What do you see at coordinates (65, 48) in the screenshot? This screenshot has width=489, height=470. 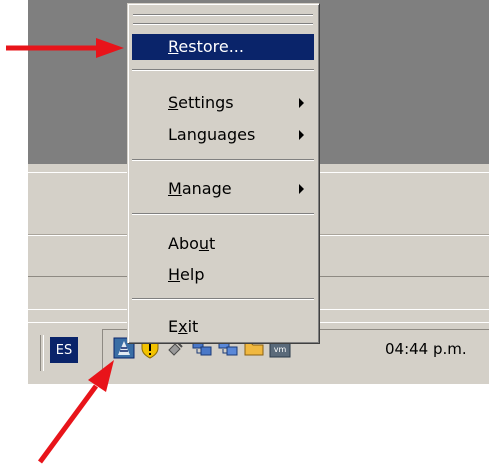 I see `annotation-arrow-right` at bounding box center [65, 48].